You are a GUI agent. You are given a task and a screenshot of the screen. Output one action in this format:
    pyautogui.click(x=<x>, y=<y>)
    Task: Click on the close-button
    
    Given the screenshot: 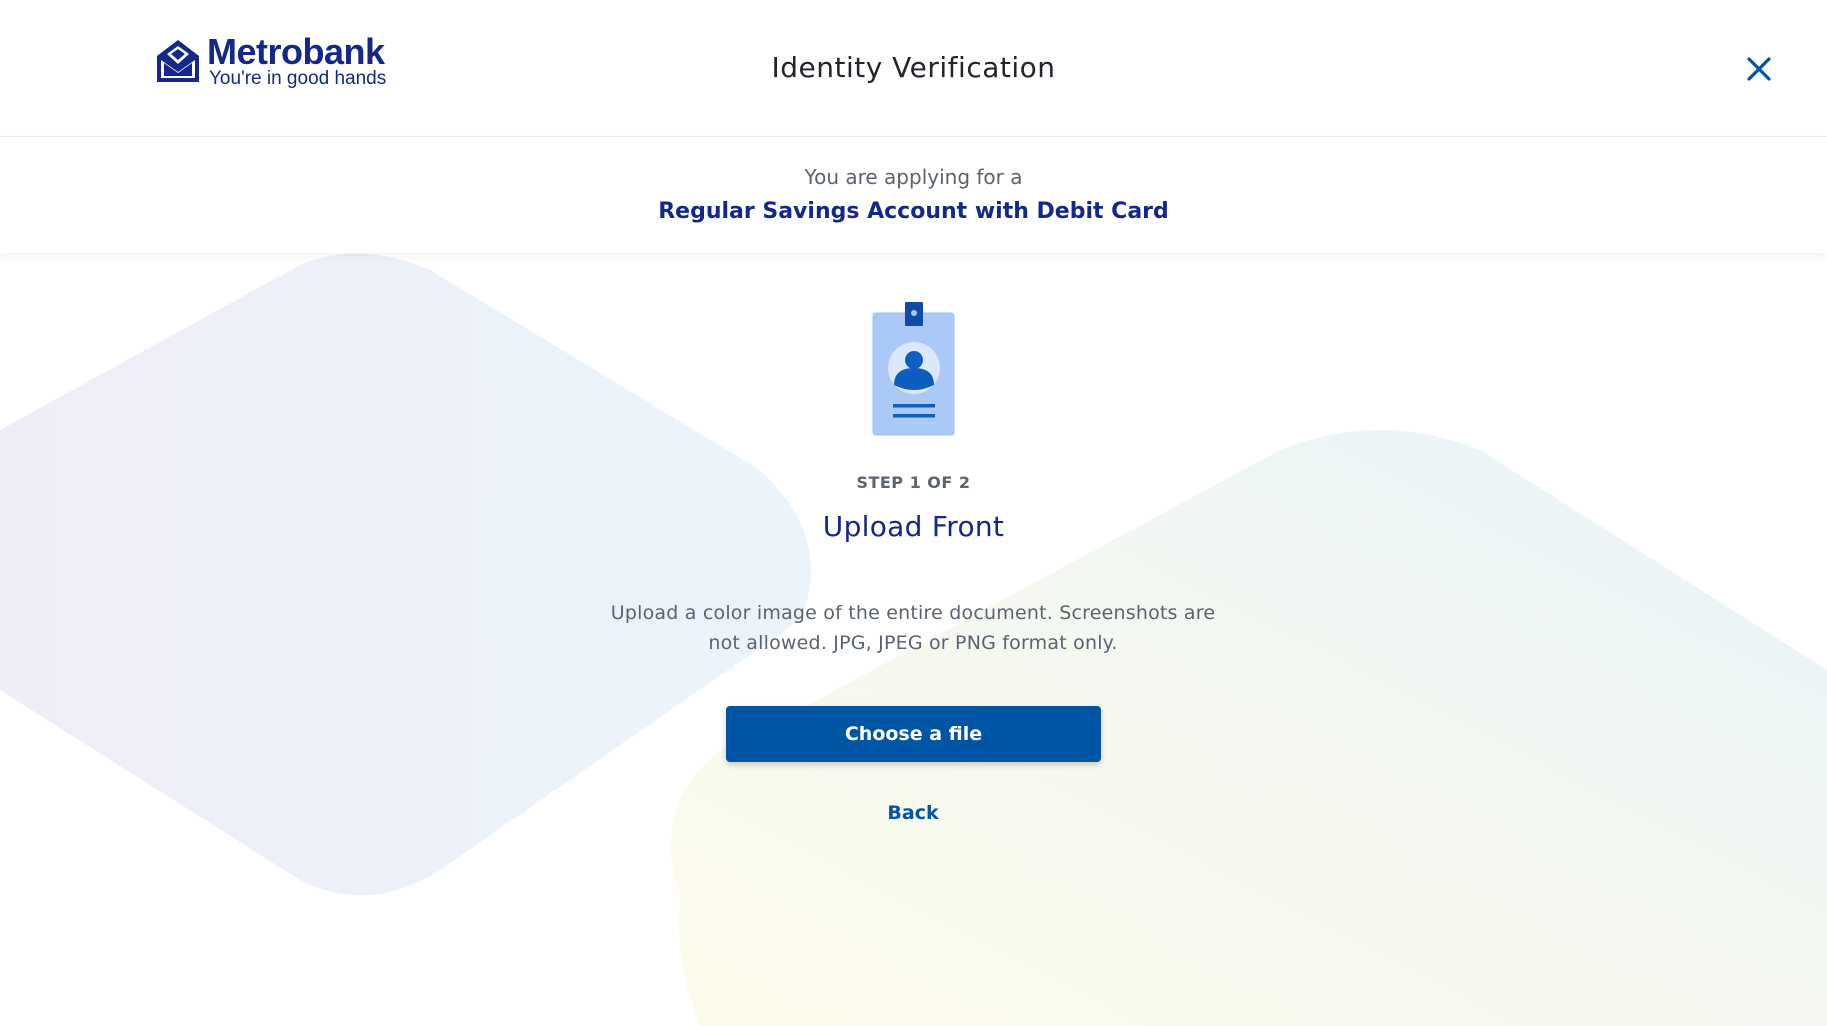 What is the action you would take?
    pyautogui.click(x=1759, y=69)
    